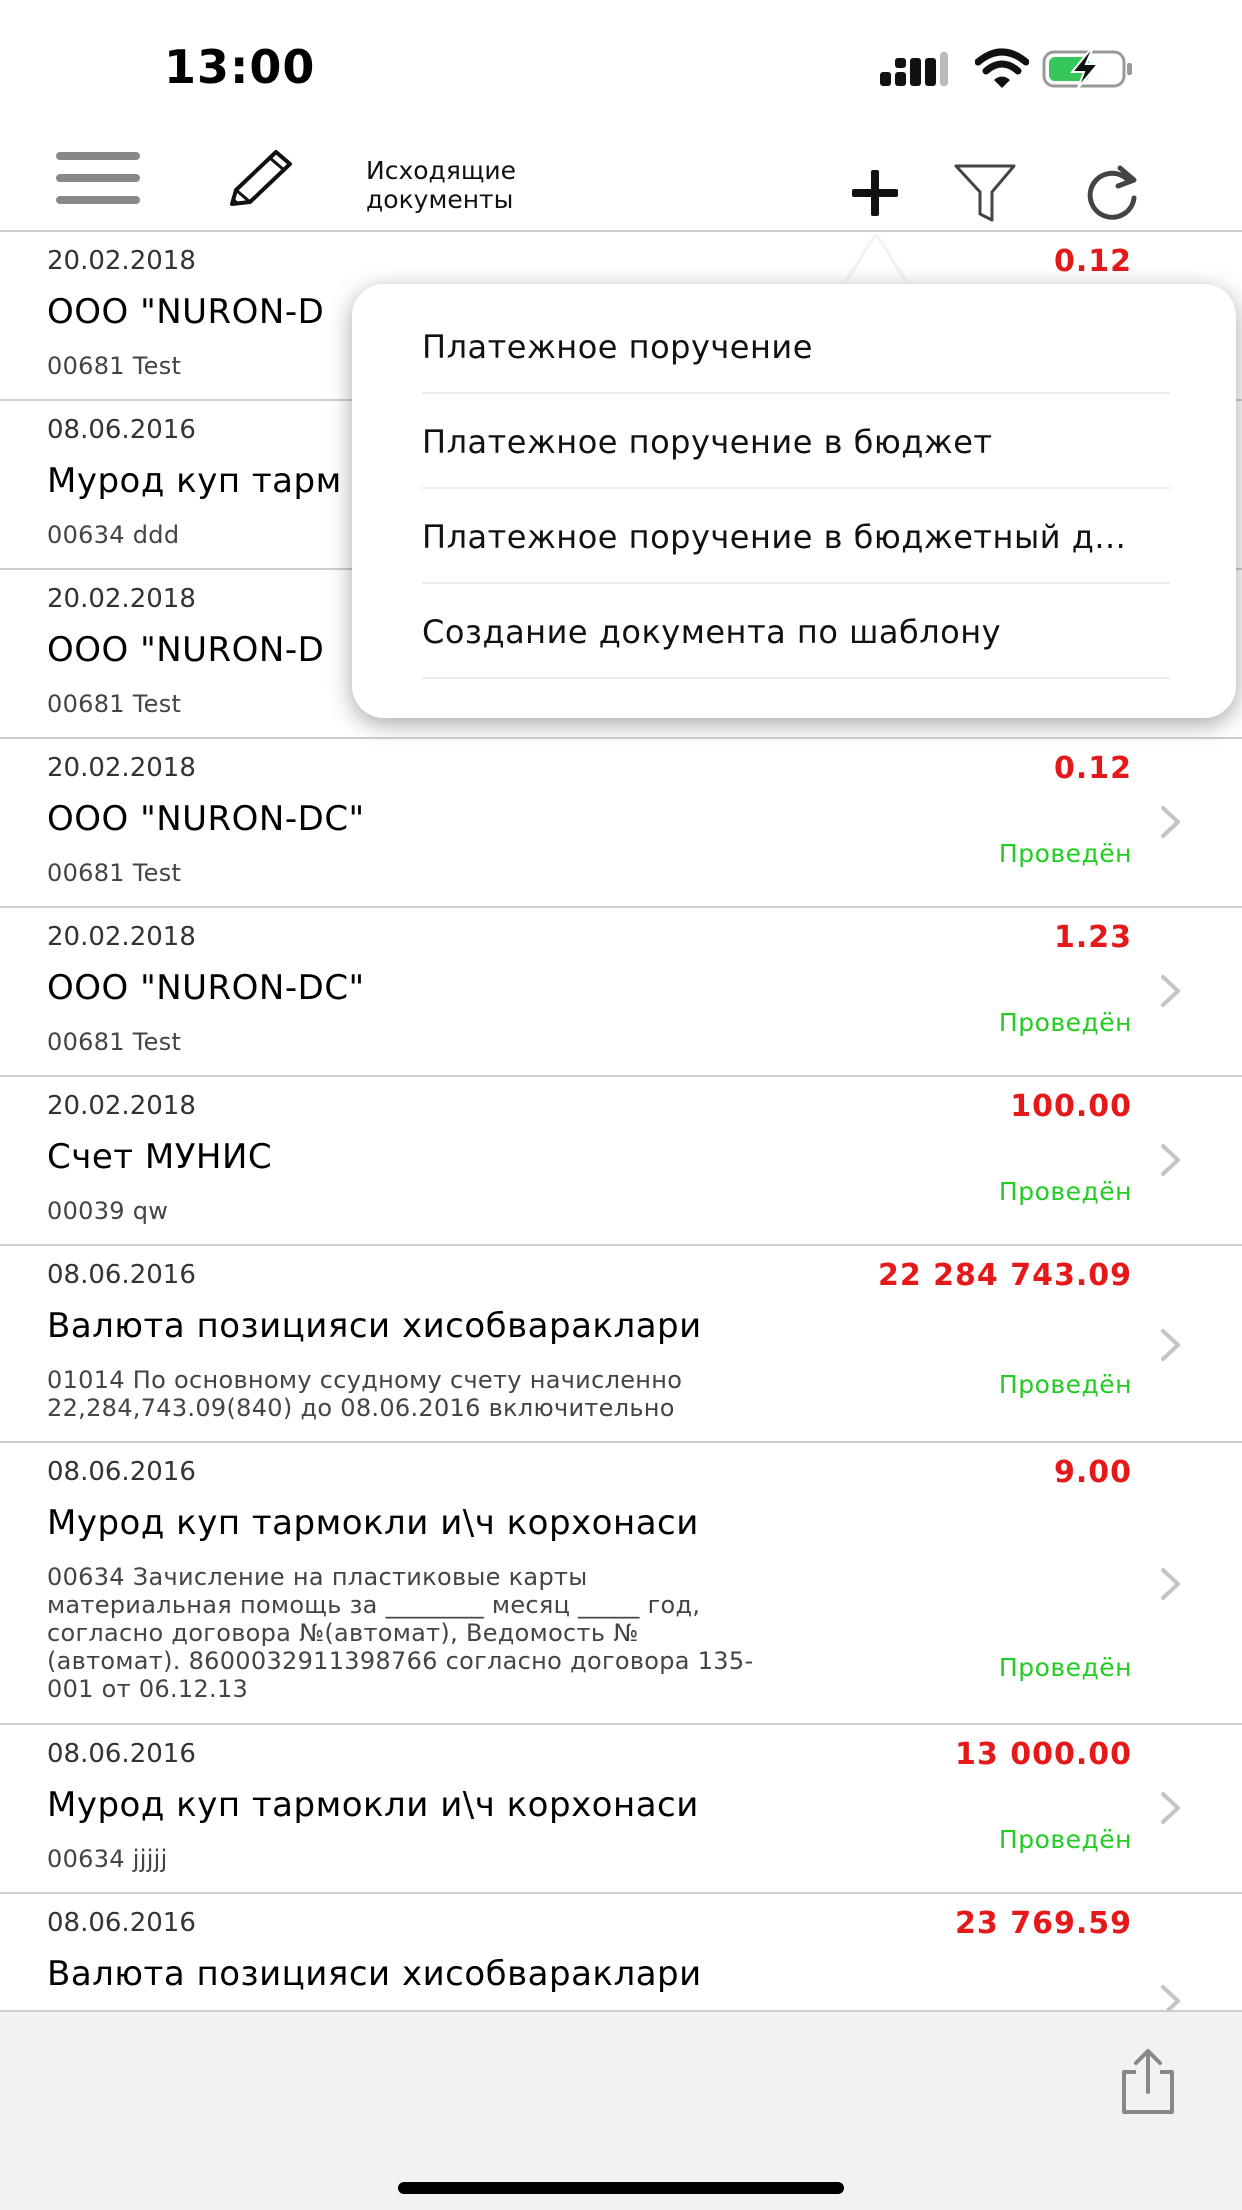 Image resolution: width=1242 pixels, height=2210 pixels. Describe the element at coordinates (160, 1157) in the screenshot. I see `document-title: Счет МУНИС` at that location.